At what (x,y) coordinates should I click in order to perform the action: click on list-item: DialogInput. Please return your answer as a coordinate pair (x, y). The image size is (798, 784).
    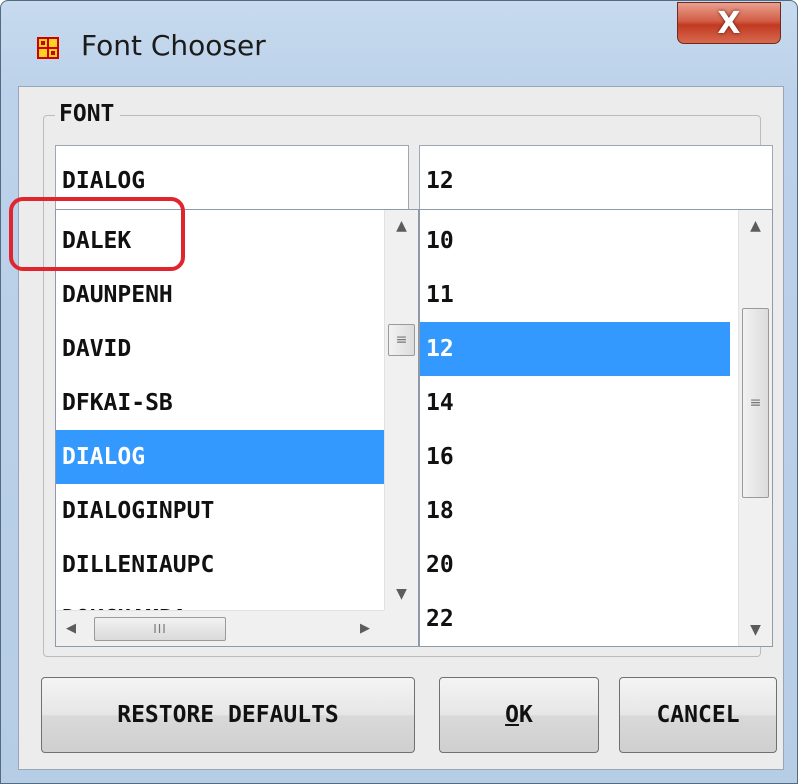
    Looking at the image, I should click on (220, 511).